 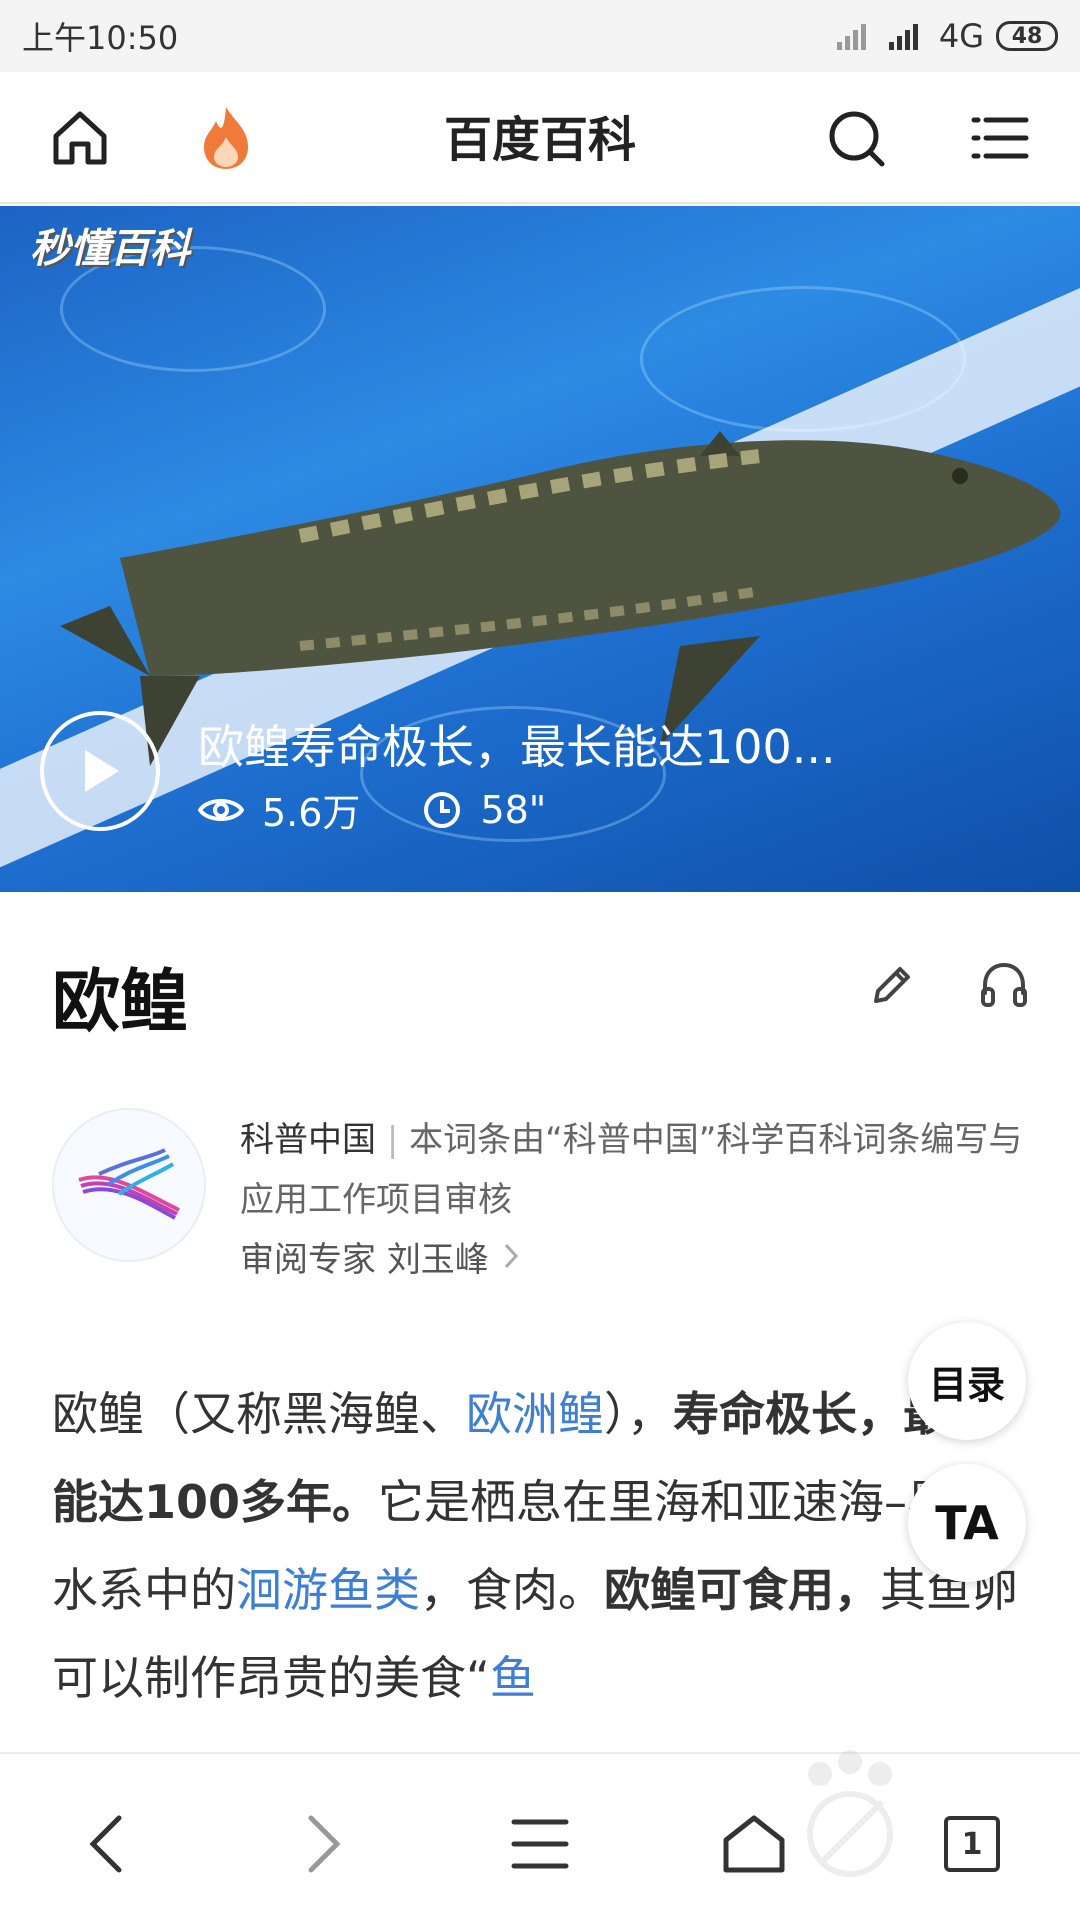 What do you see at coordinates (1004, 985) in the screenshot?
I see `headphones-icon` at bounding box center [1004, 985].